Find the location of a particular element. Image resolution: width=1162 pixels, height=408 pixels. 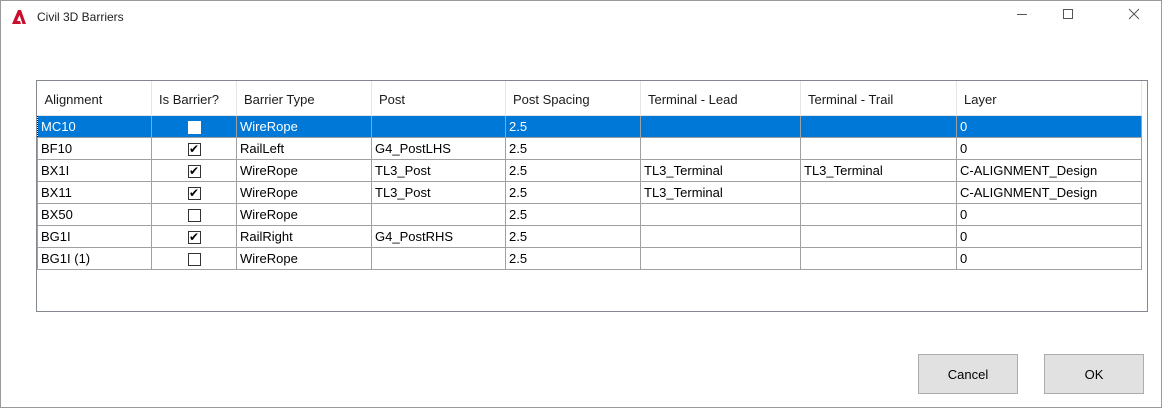

ok-button: OK is located at coordinates (1094, 374).